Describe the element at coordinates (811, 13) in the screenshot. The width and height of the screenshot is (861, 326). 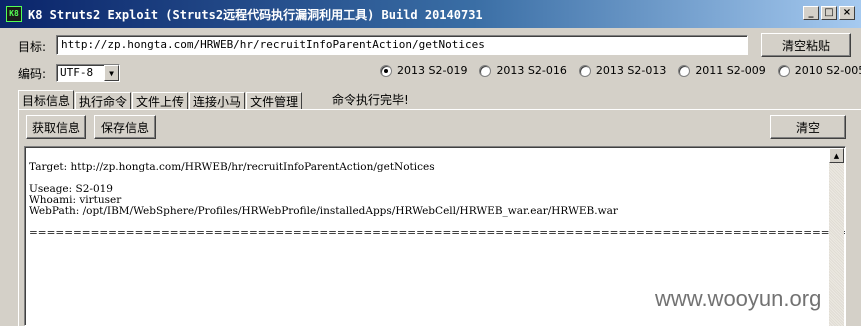
I see `minimize-button: _` at that location.